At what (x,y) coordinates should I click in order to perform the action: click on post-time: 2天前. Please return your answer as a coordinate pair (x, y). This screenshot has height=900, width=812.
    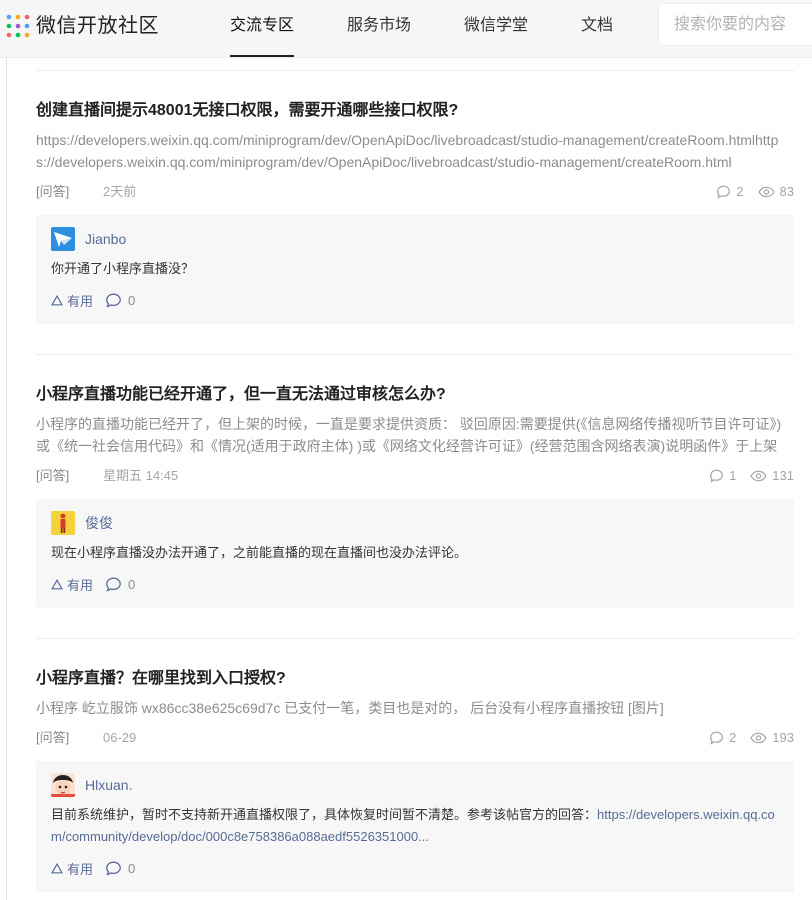
    Looking at the image, I should click on (120, 191).